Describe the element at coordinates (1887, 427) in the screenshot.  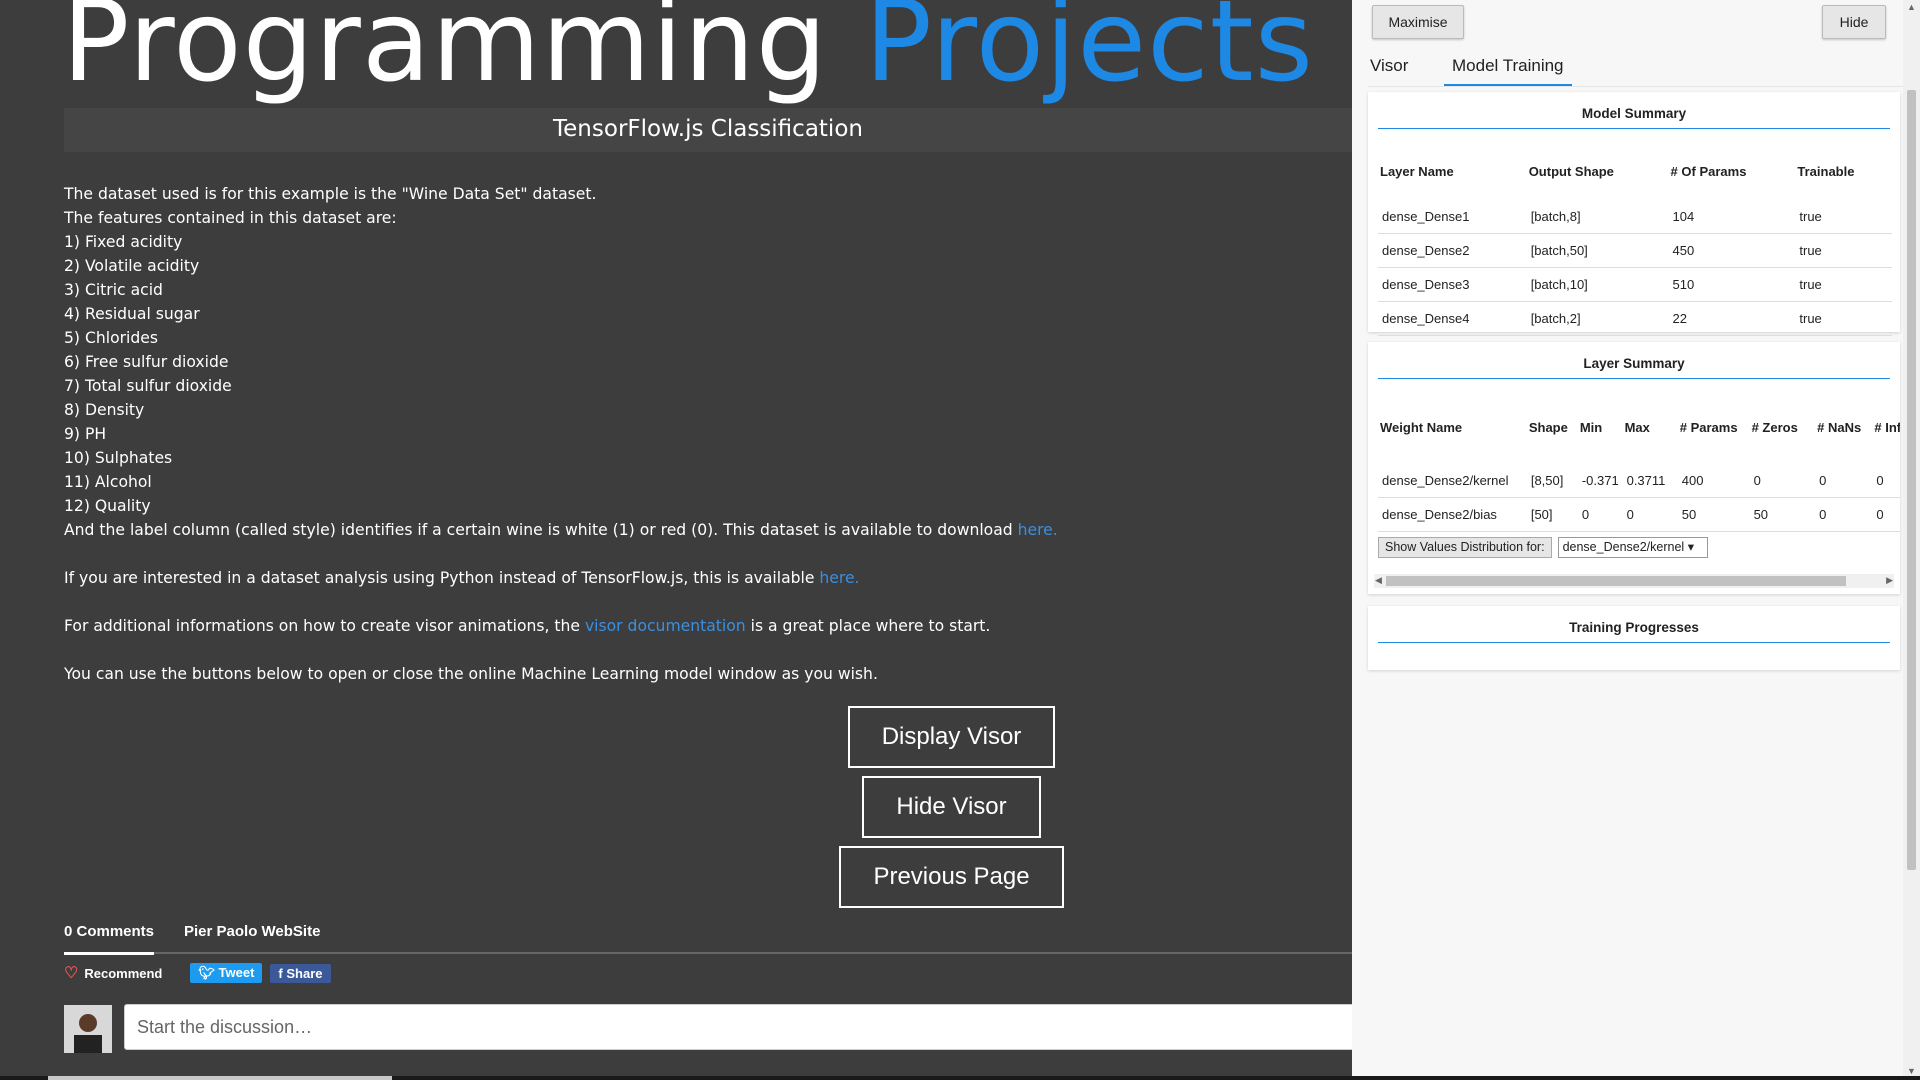
I see `column-header: # Infi` at that location.